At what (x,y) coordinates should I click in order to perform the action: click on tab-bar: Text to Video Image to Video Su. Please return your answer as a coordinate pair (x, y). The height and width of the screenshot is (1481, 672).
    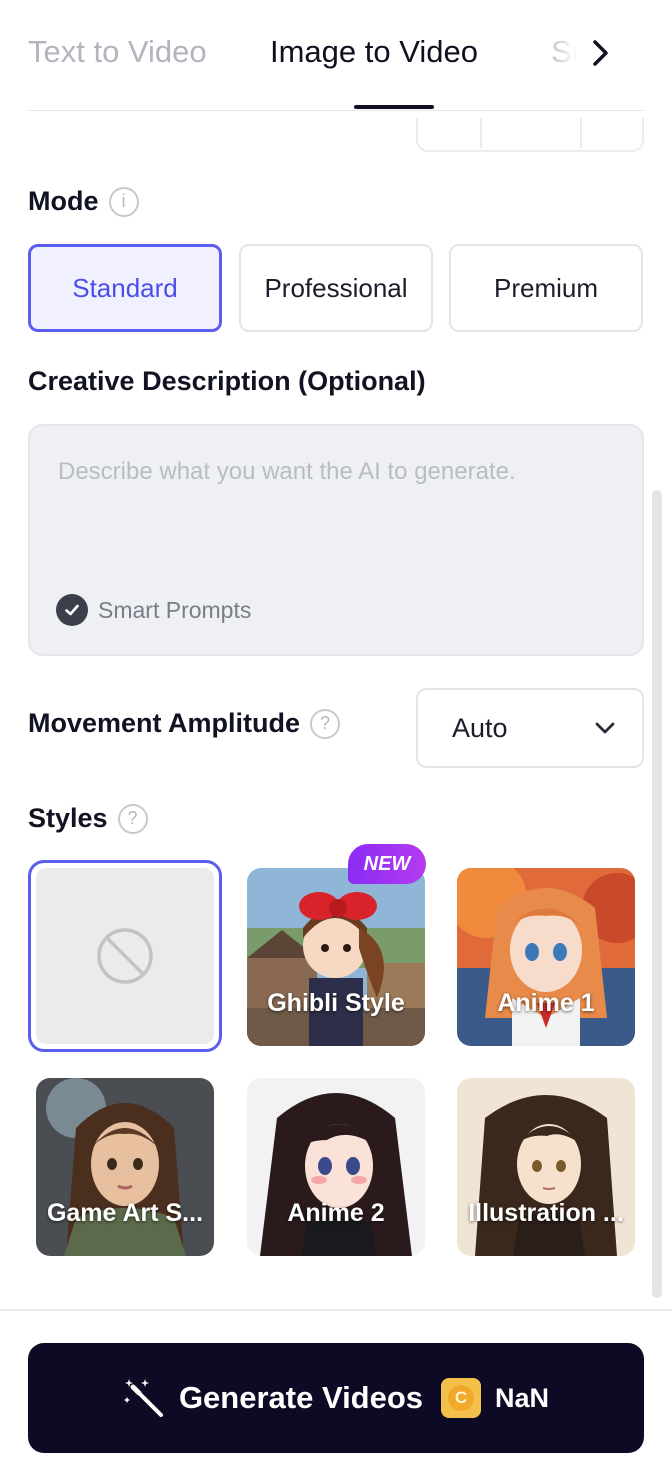
    Looking at the image, I should click on (336, 56).